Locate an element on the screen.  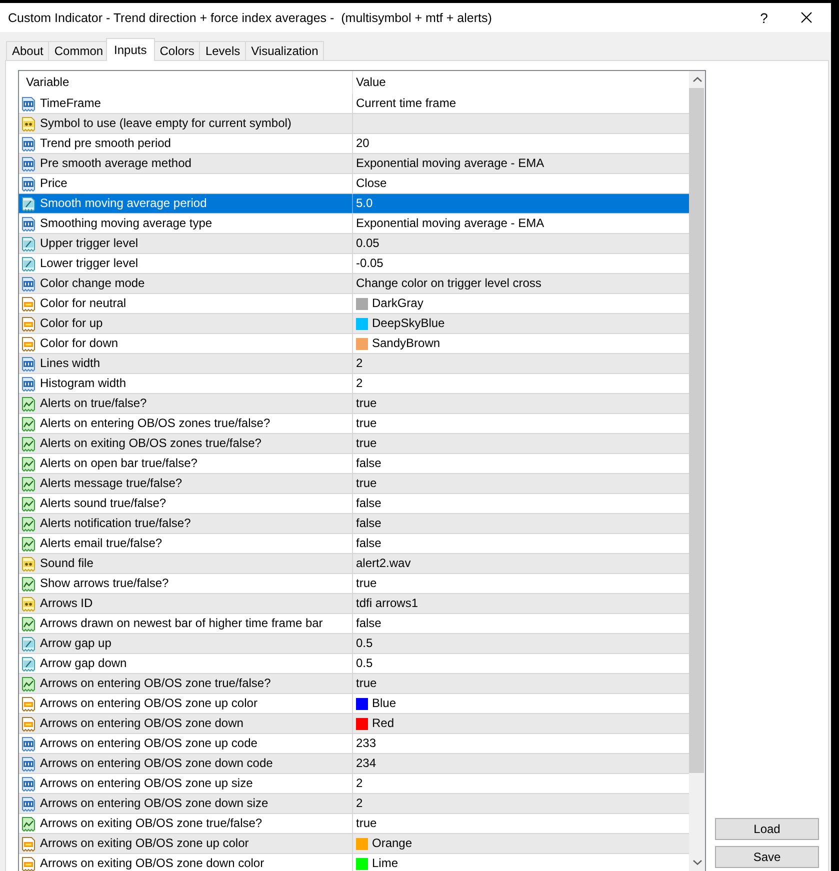
parameter-name: Arrows drawn on newest bar of higher time frame bar is located at coordinates (181, 623).